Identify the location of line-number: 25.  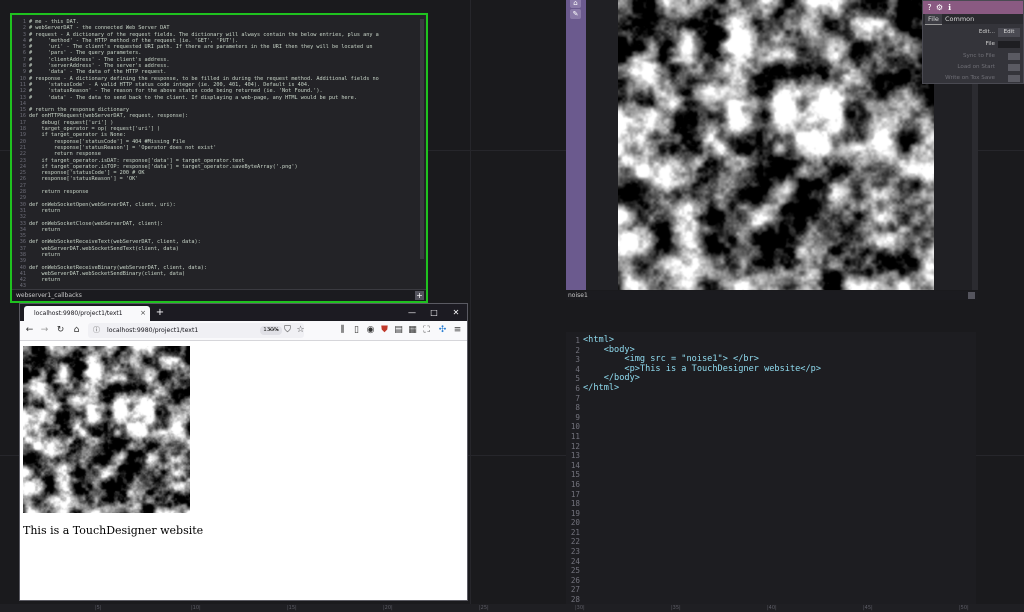
(575, 571).